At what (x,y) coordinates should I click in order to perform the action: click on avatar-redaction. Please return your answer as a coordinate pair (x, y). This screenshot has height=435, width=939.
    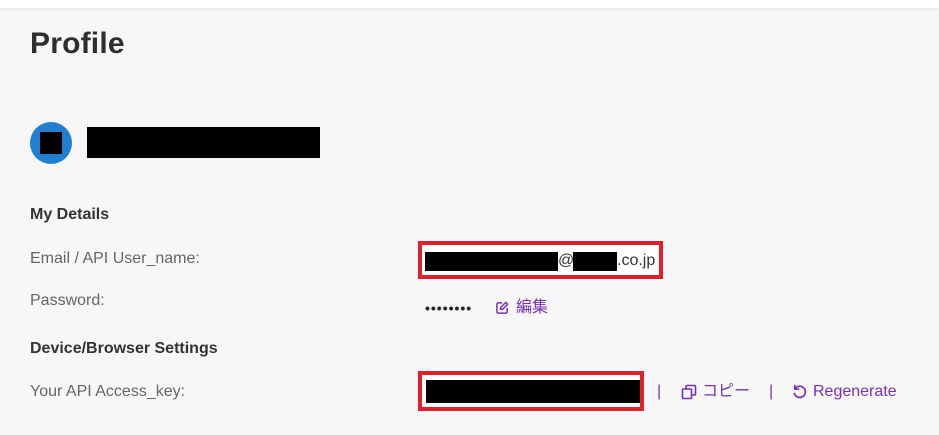
    Looking at the image, I should click on (51, 143).